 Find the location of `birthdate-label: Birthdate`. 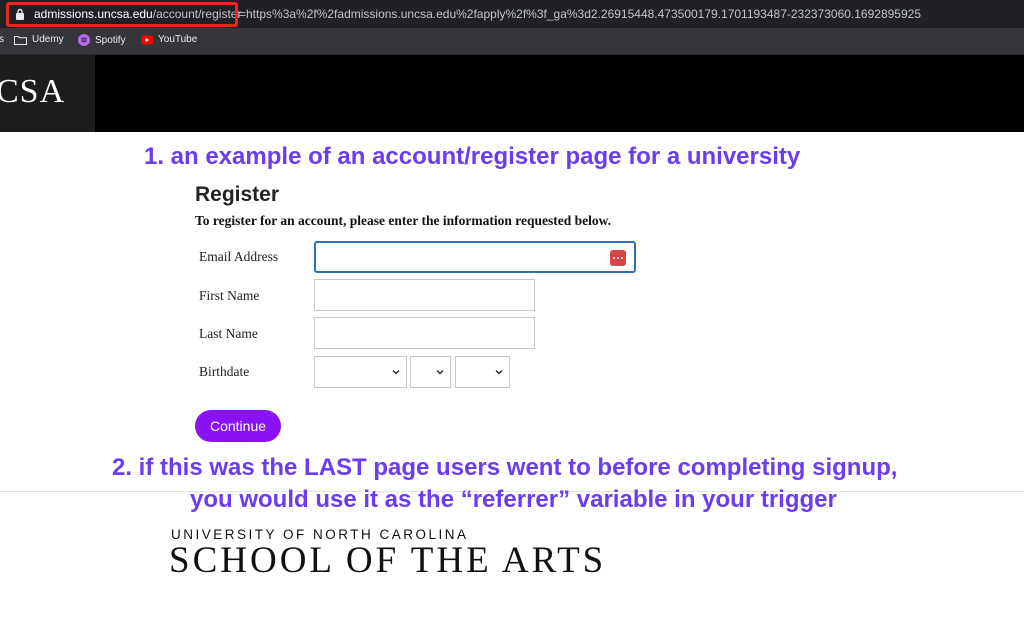

birthdate-label: Birthdate is located at coordinates (224, 371).